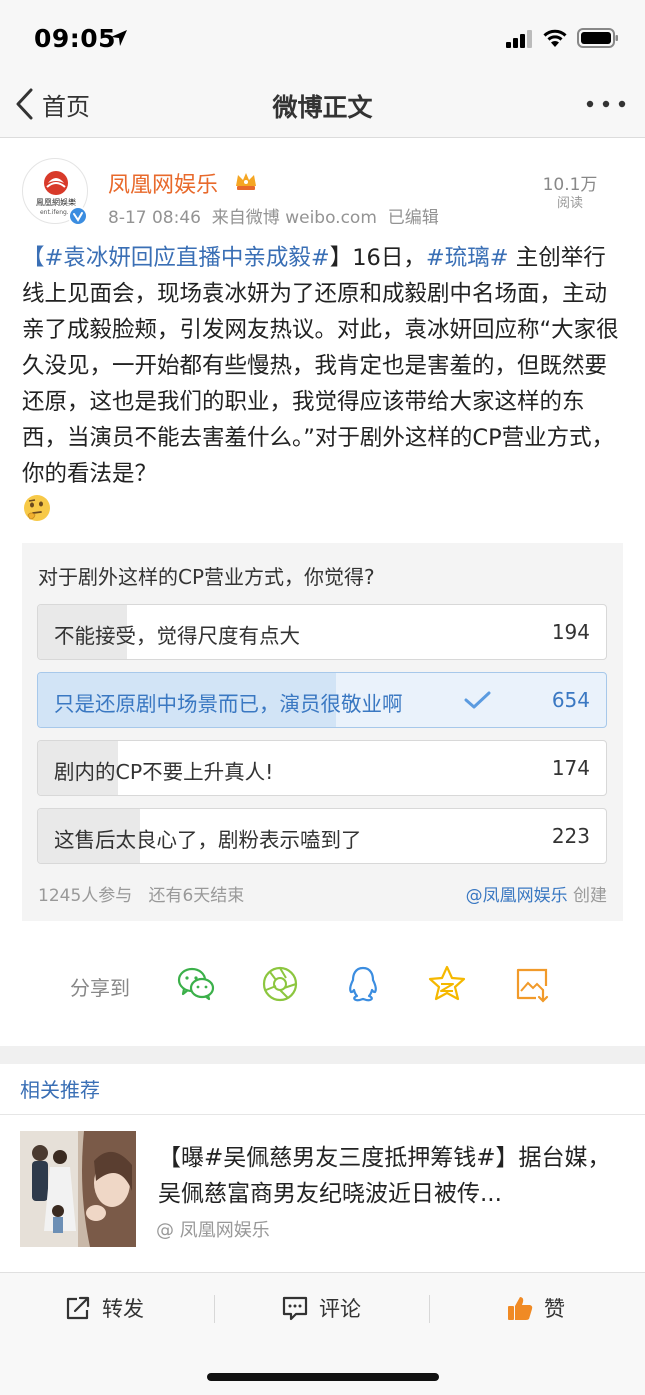 This screenshot has width=645, height=1395. Describe the element at coordinates (413, 218) in the screenshot. I see `edited-label: 已编辑` at that location.